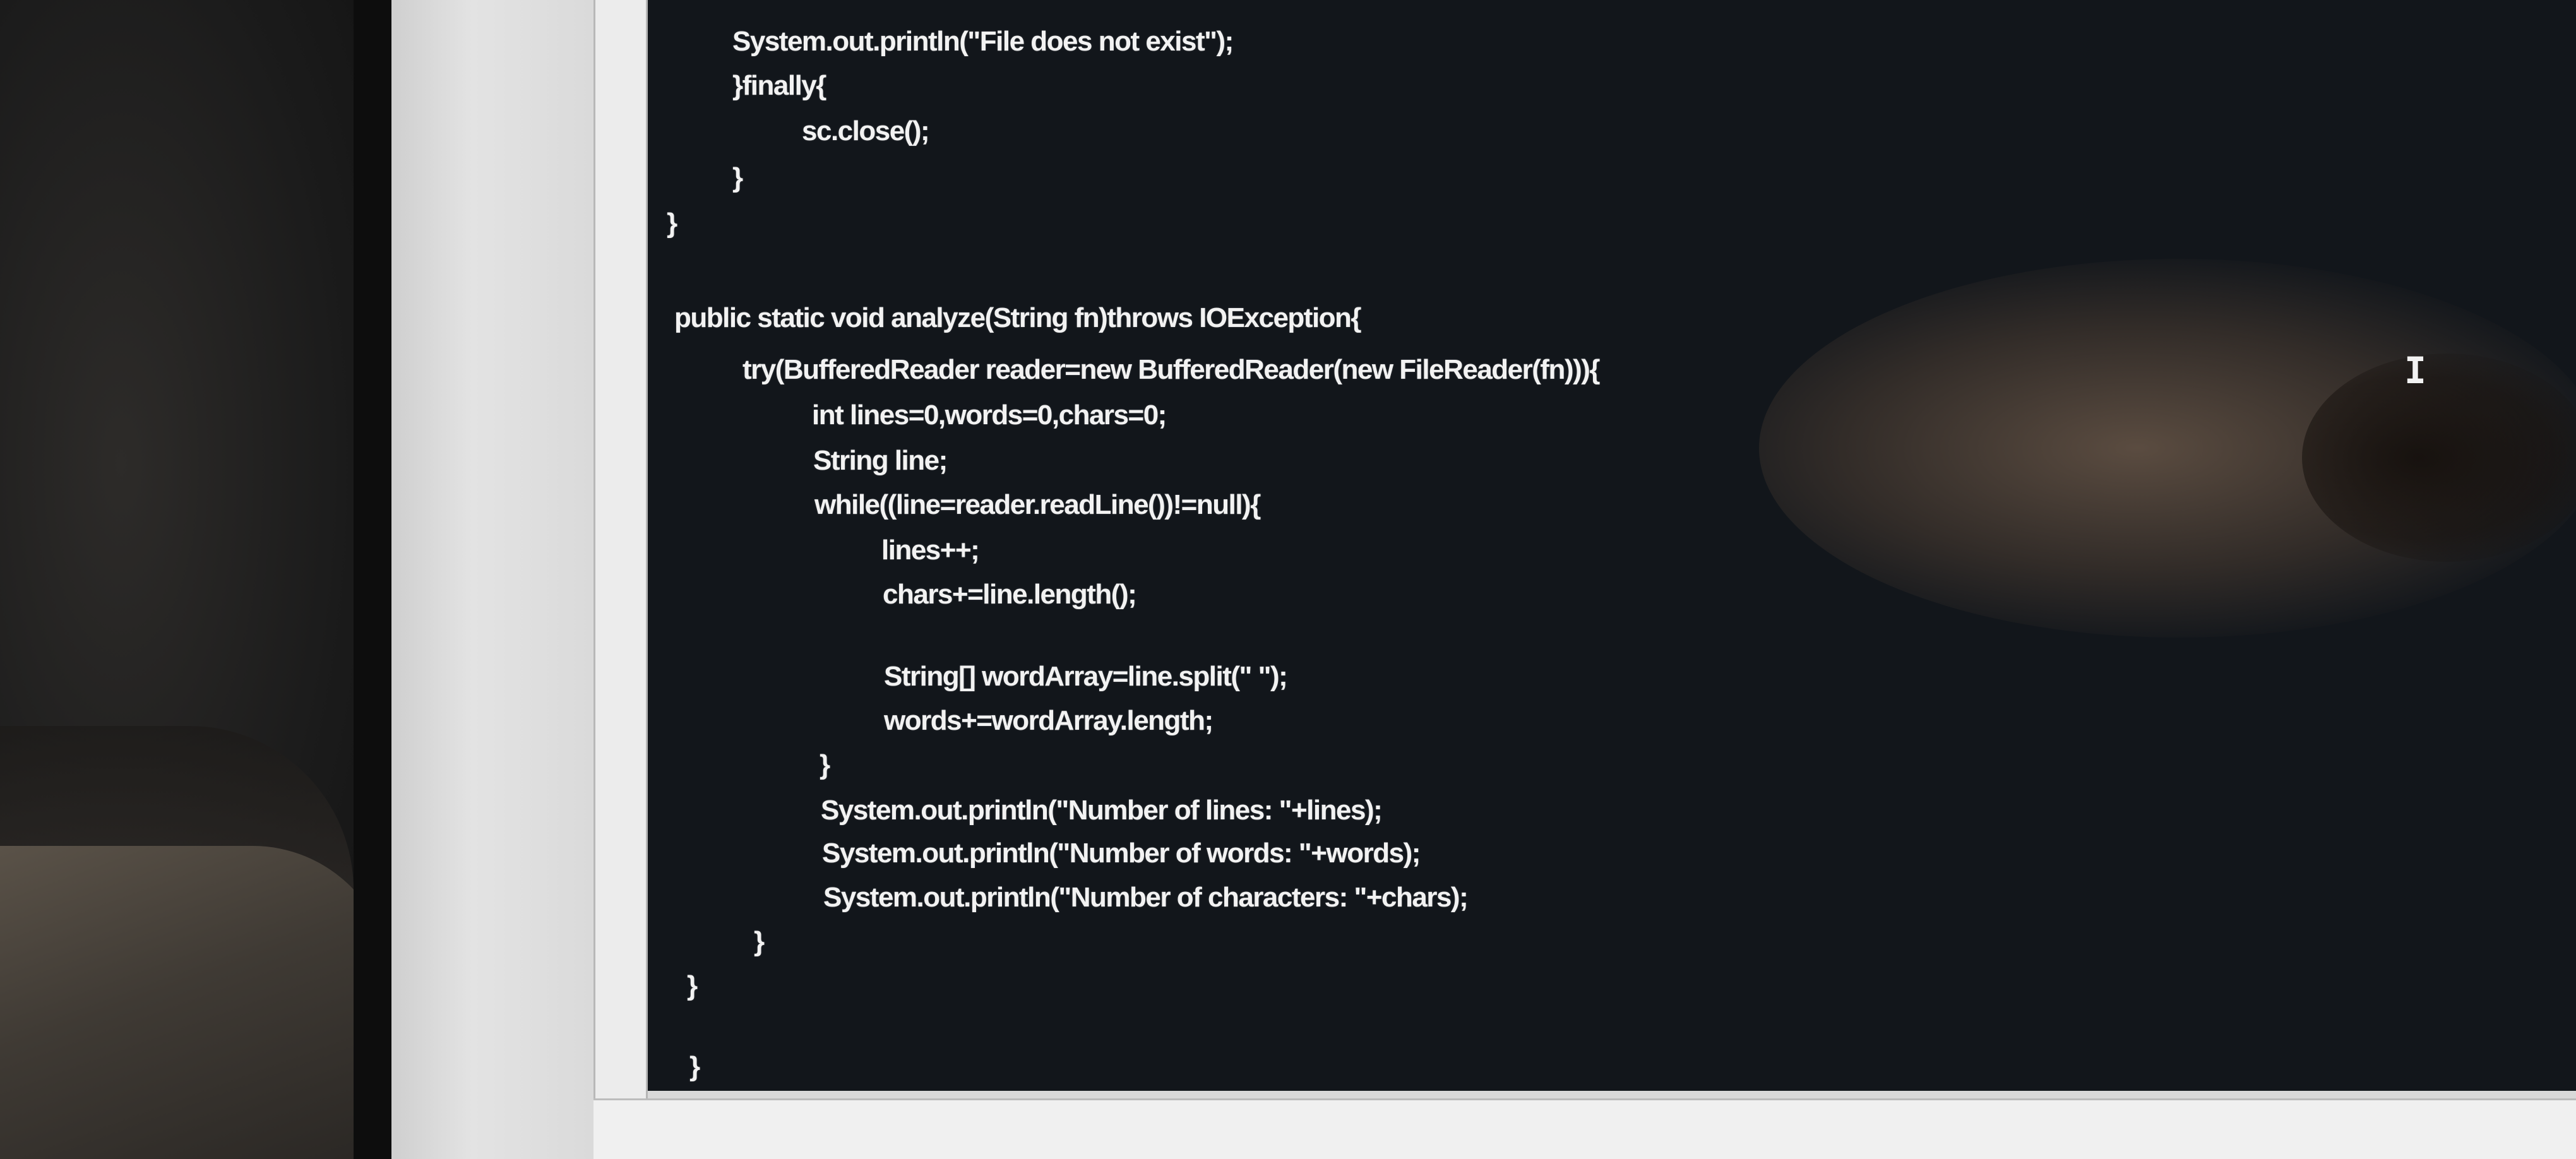  Describe the element at coordinates (930, 551) in the screenshot. I see `code-line: lines++;` at that location.